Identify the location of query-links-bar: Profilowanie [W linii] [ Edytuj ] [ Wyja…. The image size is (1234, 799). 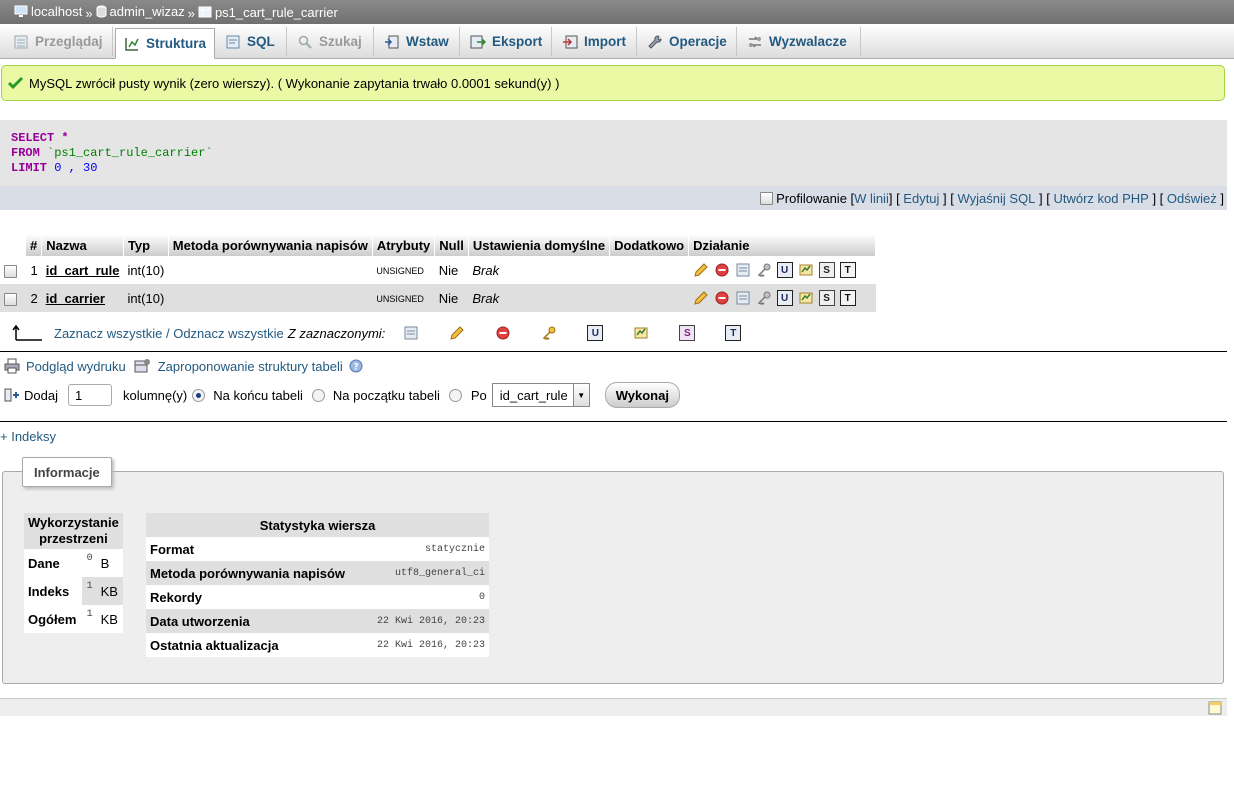
(613, 198).